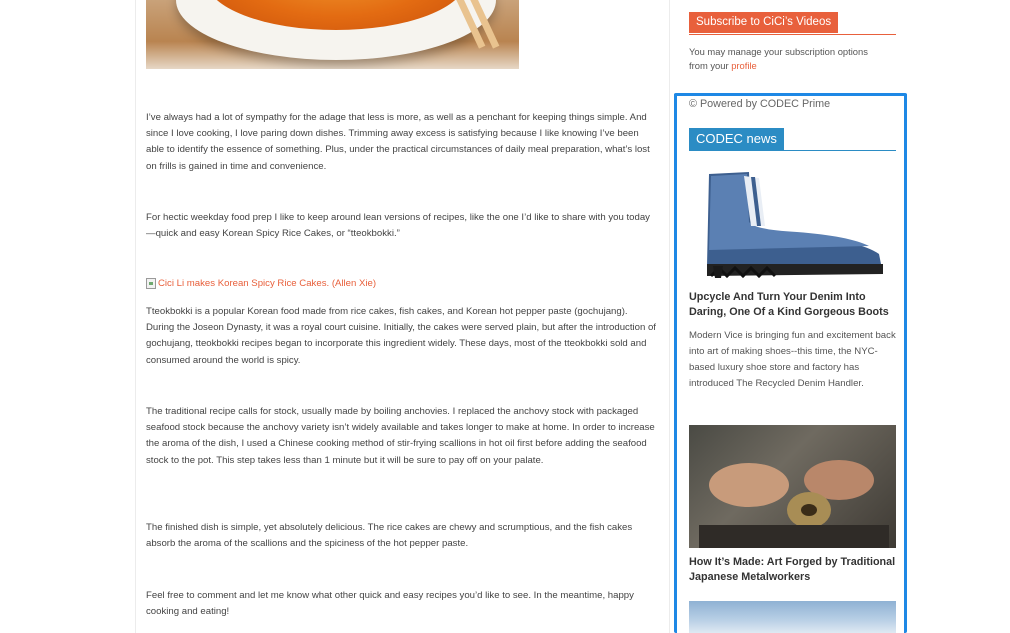  I want to click on profile-link: profile, so click(744, 65).